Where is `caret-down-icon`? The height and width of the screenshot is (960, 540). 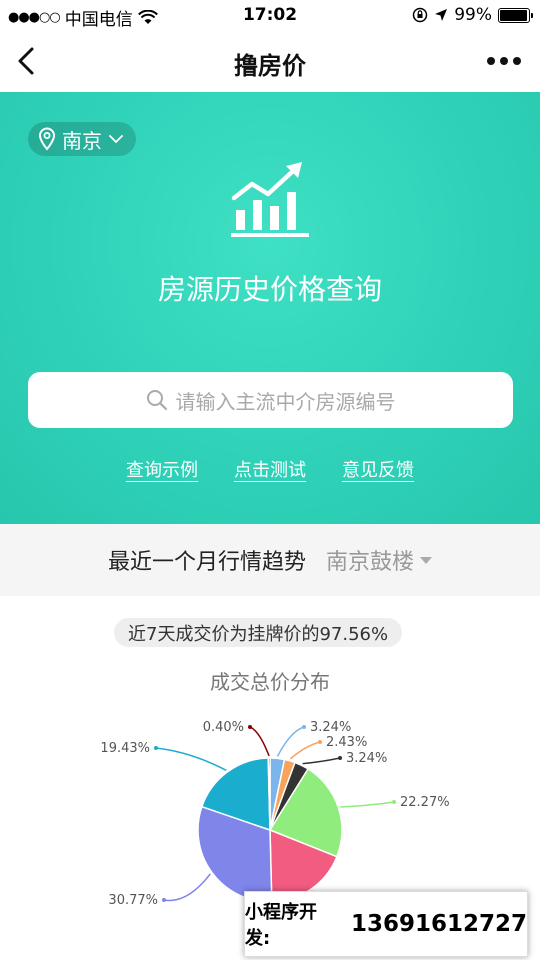 caret-down-icon is located at coordinates (426, 560).